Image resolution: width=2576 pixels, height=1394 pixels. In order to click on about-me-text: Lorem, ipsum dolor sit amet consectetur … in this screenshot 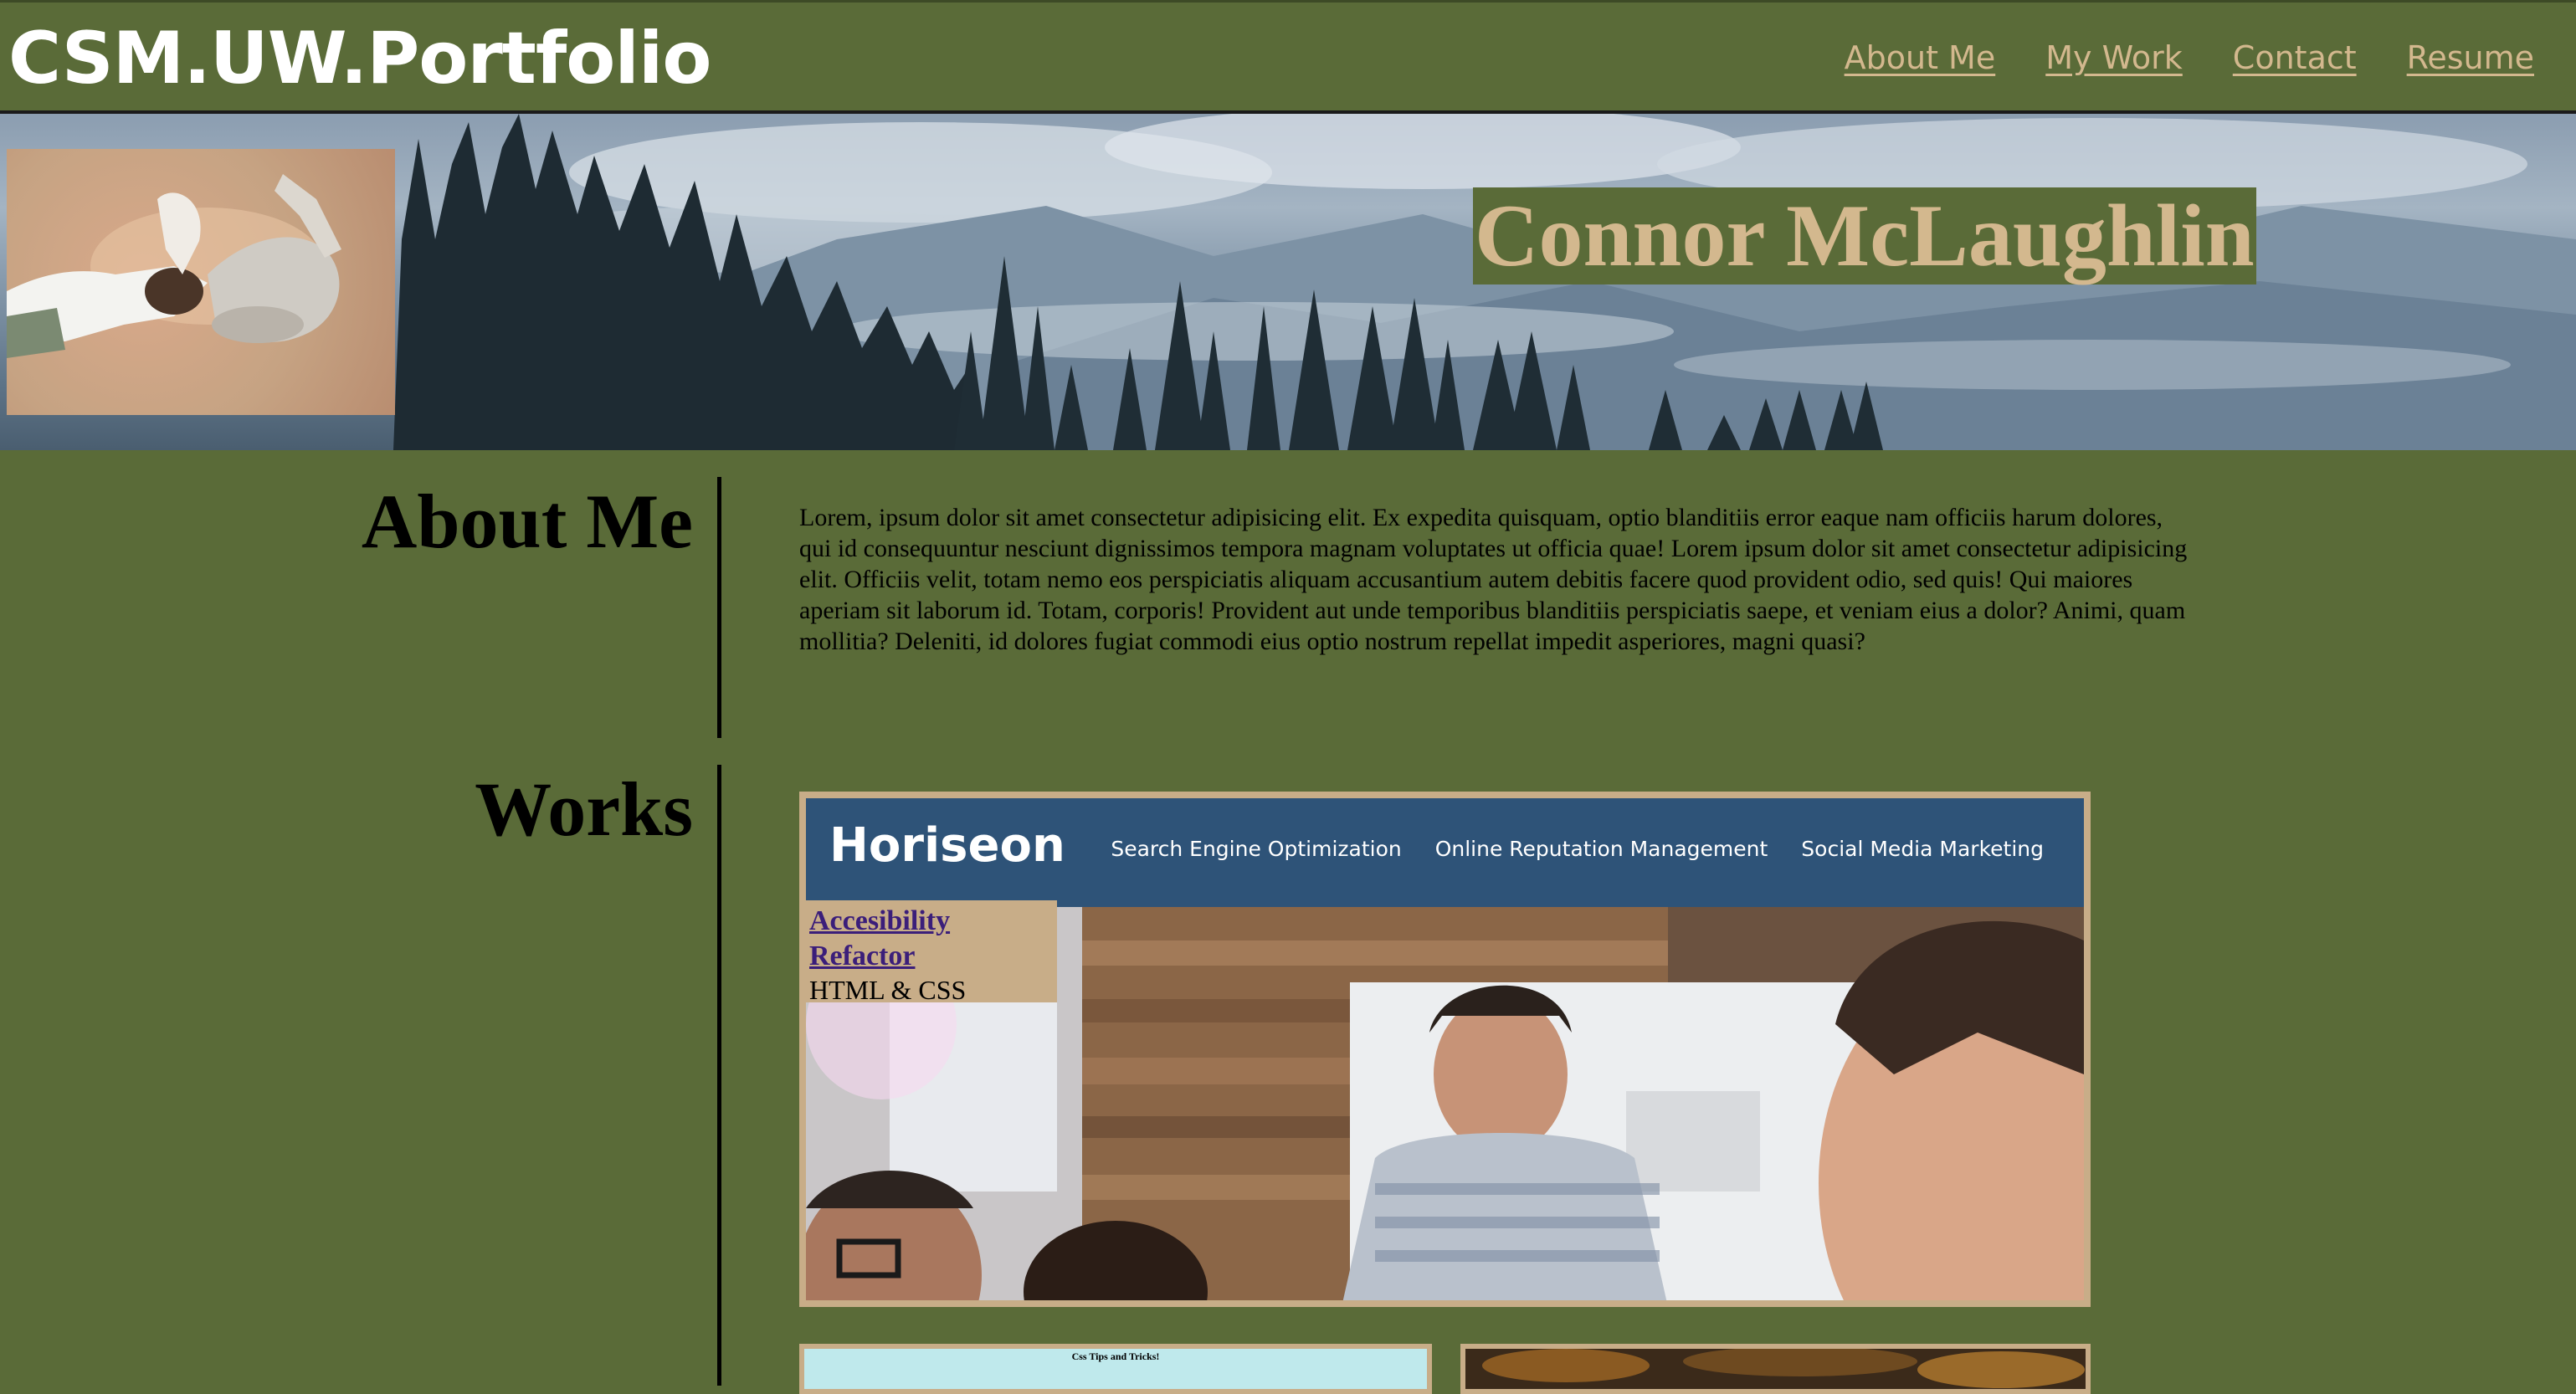, I will do `click(1493, 579)`.